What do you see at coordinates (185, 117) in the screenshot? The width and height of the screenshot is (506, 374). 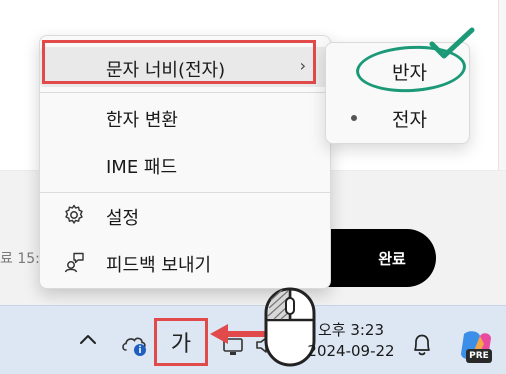 I see `menu-item-hanja-convert: 한자 변환` at bounding box center [185, 117].